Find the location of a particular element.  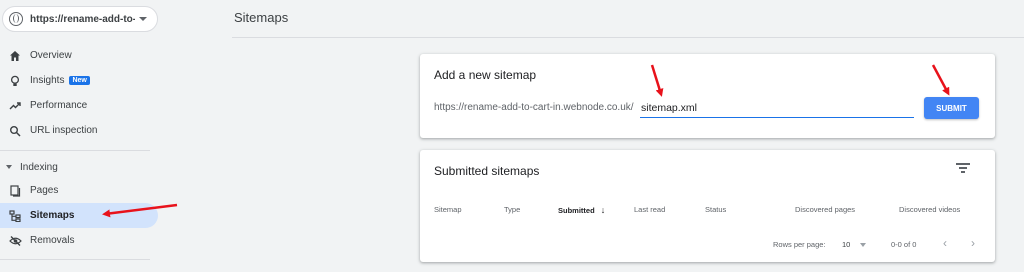

sidebar-item-label: Removals is located at coordinates (52, 240).